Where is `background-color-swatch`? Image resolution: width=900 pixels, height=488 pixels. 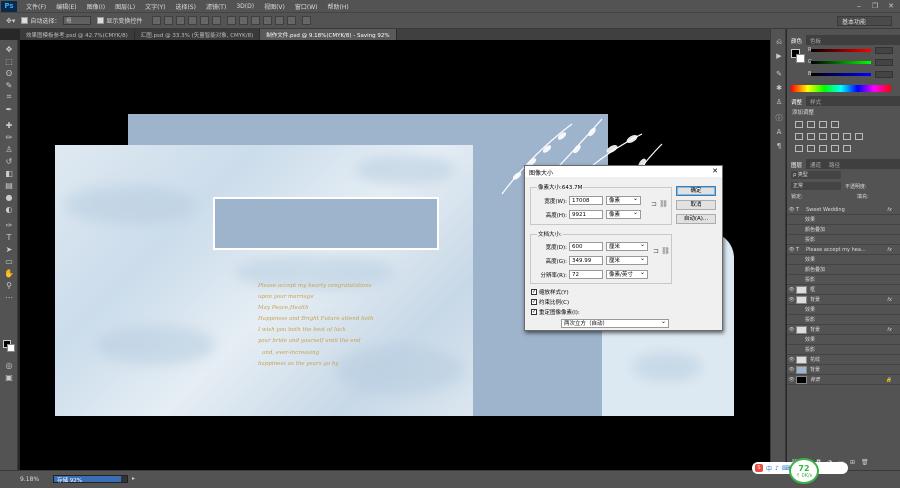
background-color-swatch is located at coordinates (11, 348).